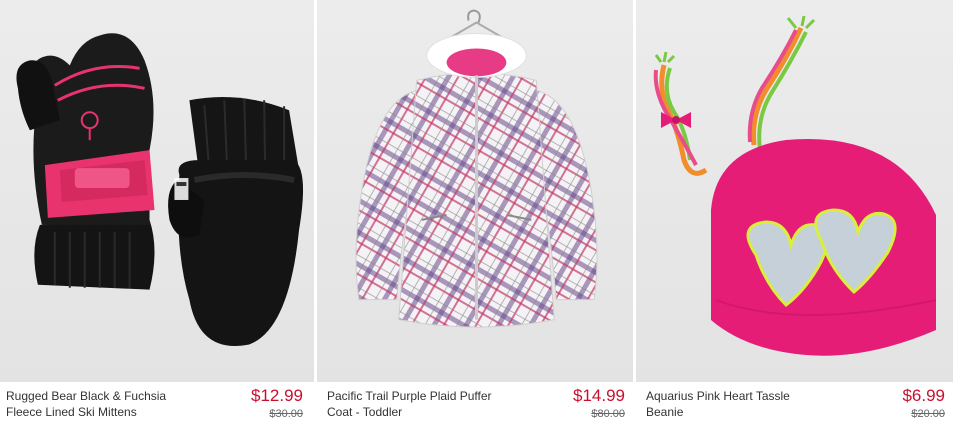 The image size is (953, 436). What do you see at coordinates (746, 404) in the screenshot?
I see `product-name-beanie: Aquarius Pink Heart Tassle Beanie` at bounding box center [746, 404].